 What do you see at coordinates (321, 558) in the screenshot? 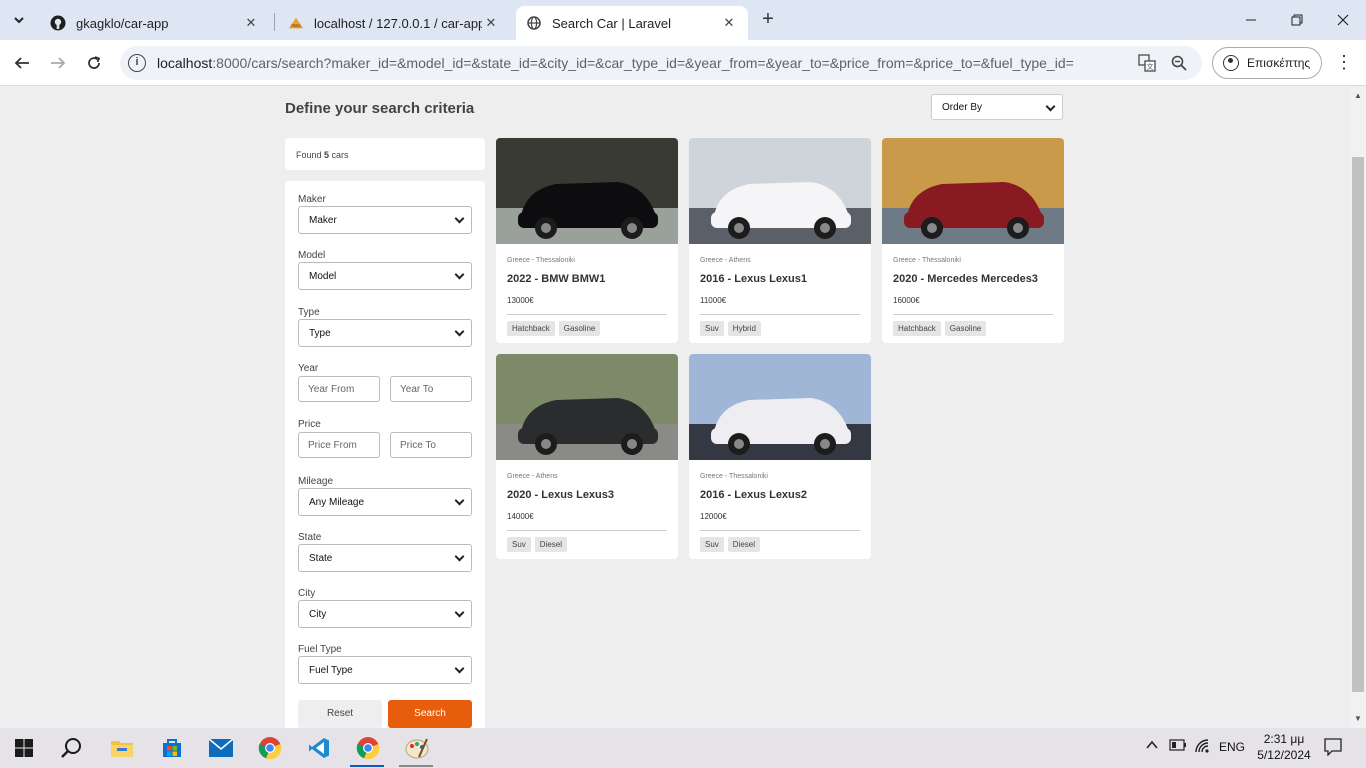
I see `state-value: State` at bounding box center [321, 558].